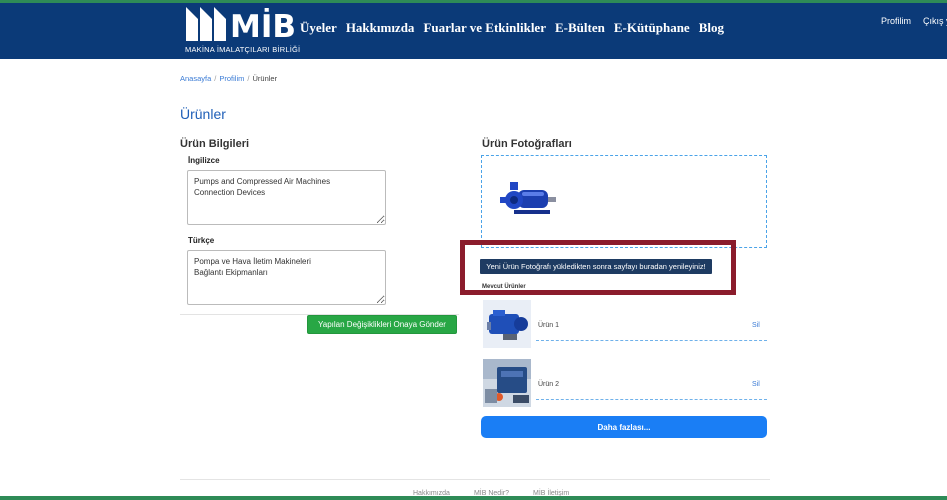  I want to click on user-nav: Profilim Çıkış yap, so click(914, 21).